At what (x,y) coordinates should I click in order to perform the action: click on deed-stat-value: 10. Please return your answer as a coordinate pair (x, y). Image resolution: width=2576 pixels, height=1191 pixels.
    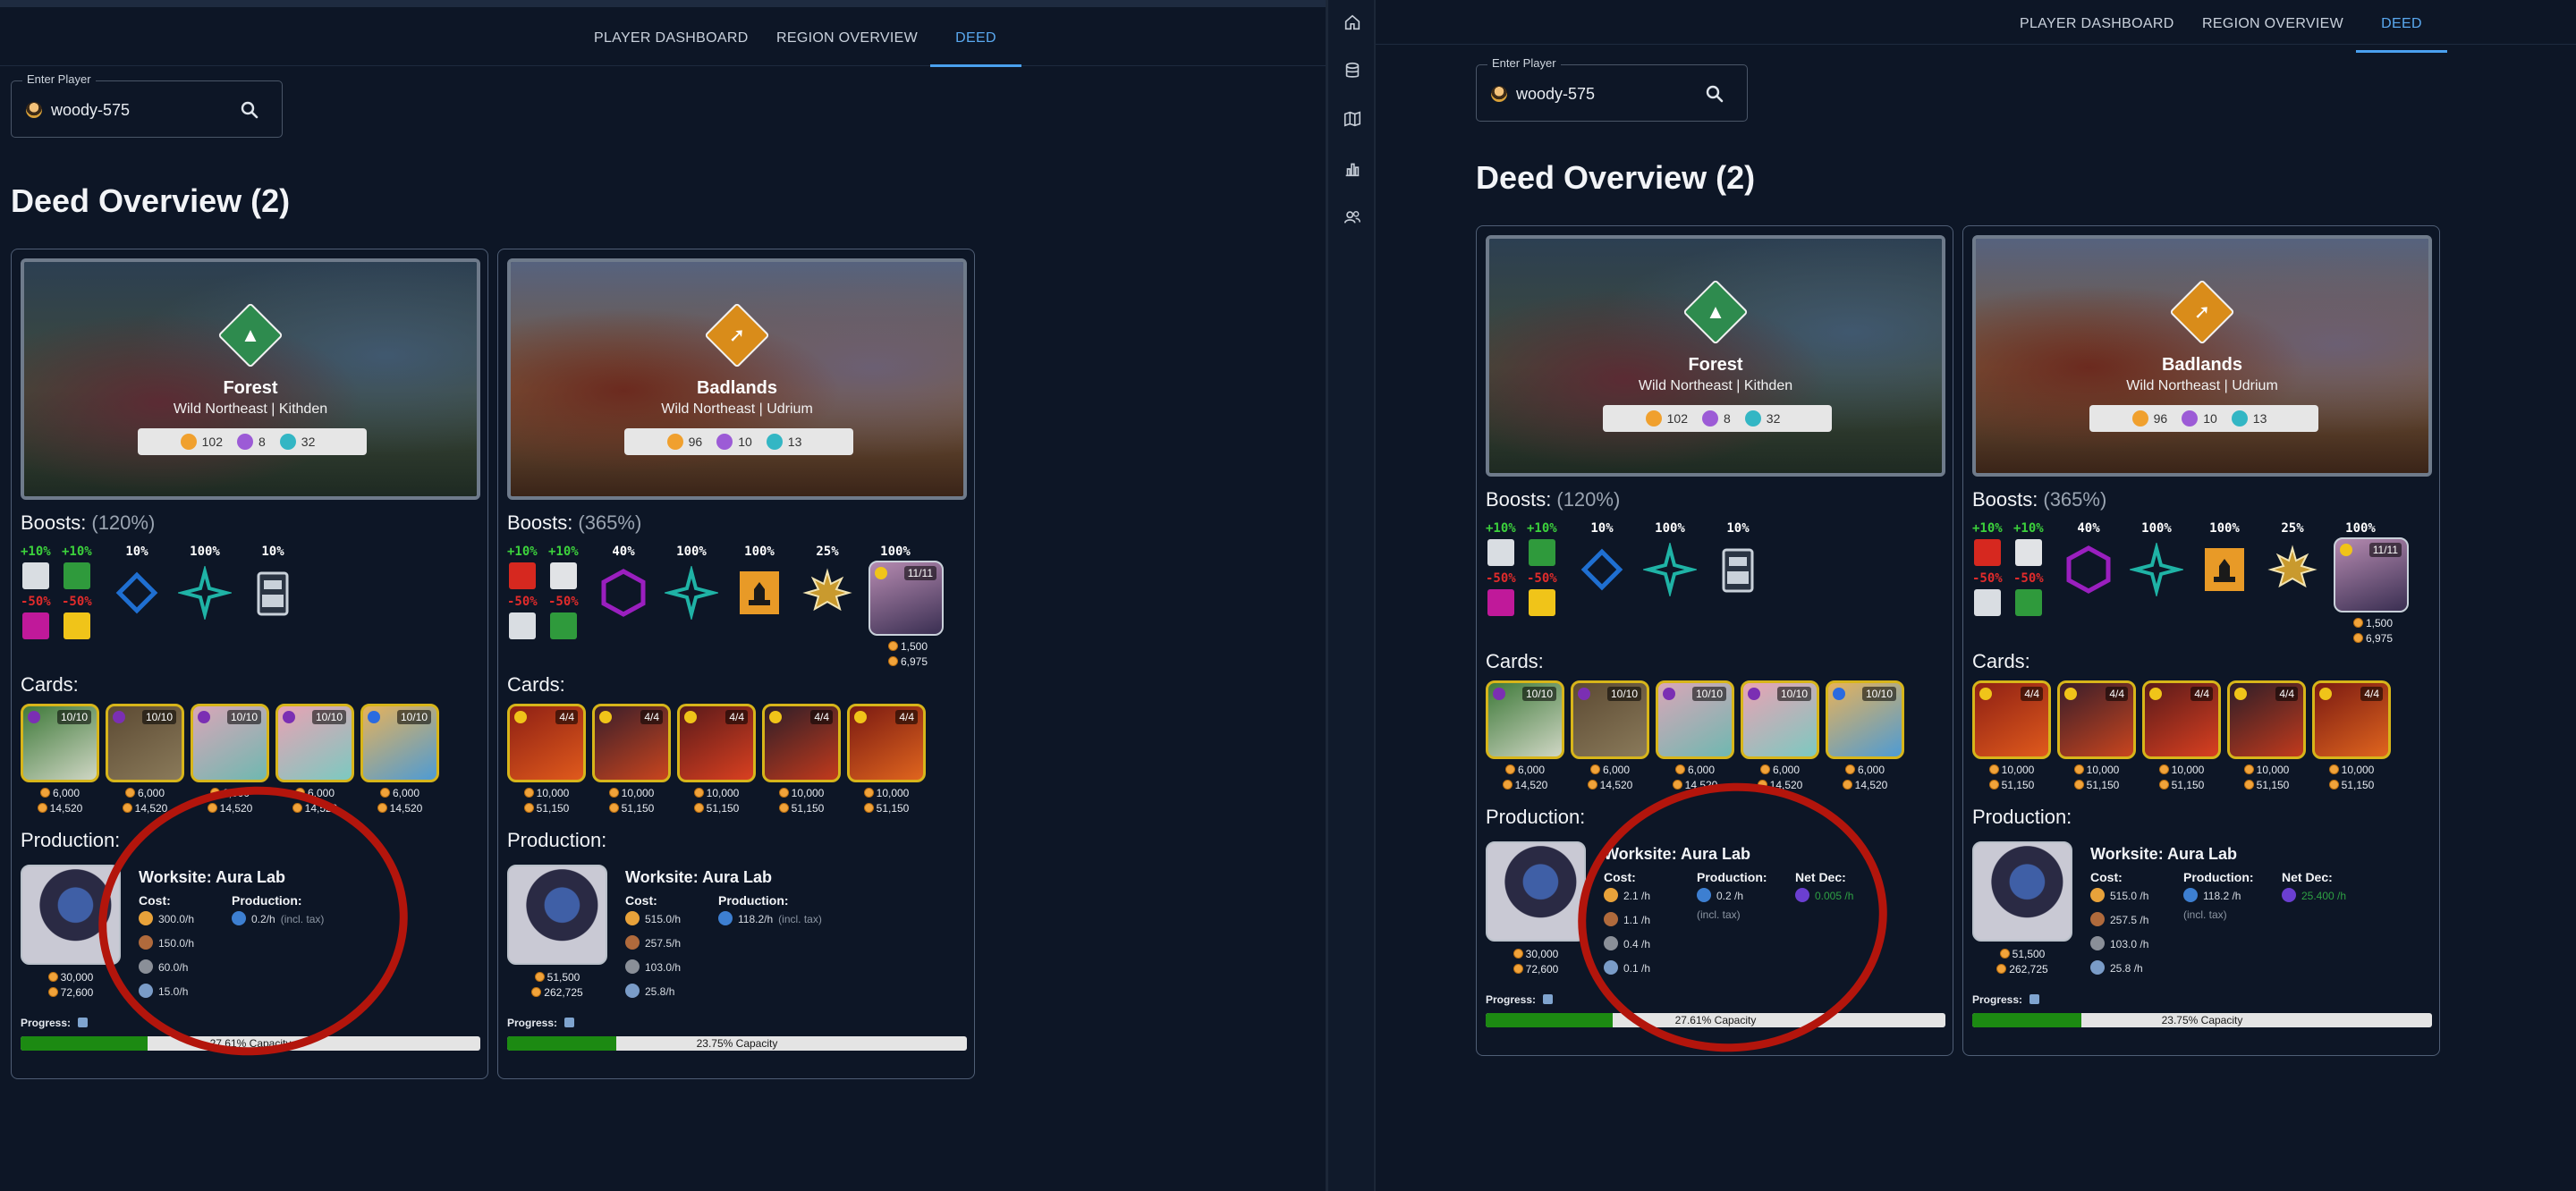
    Looking at the image, I should click on (2210, 418).